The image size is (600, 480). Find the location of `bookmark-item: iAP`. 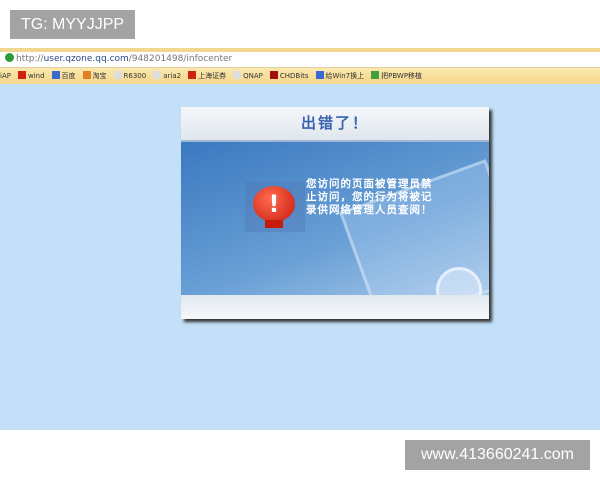

bookmark-item: iAP is located at coordinates (5, 76).